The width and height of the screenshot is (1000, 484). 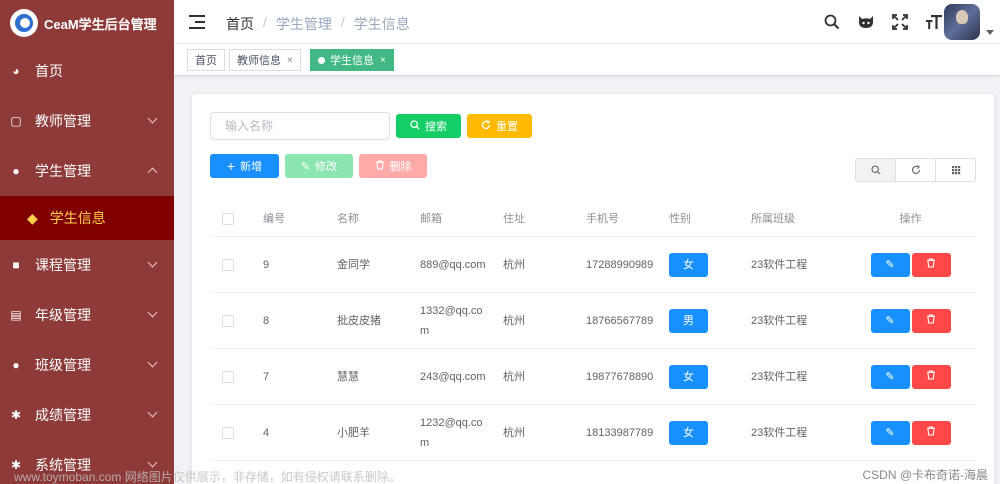 What do you see at coordinates (876, 170) in the screenshot?
I see `search-toggle-icon` at bounding box center [876, 170].